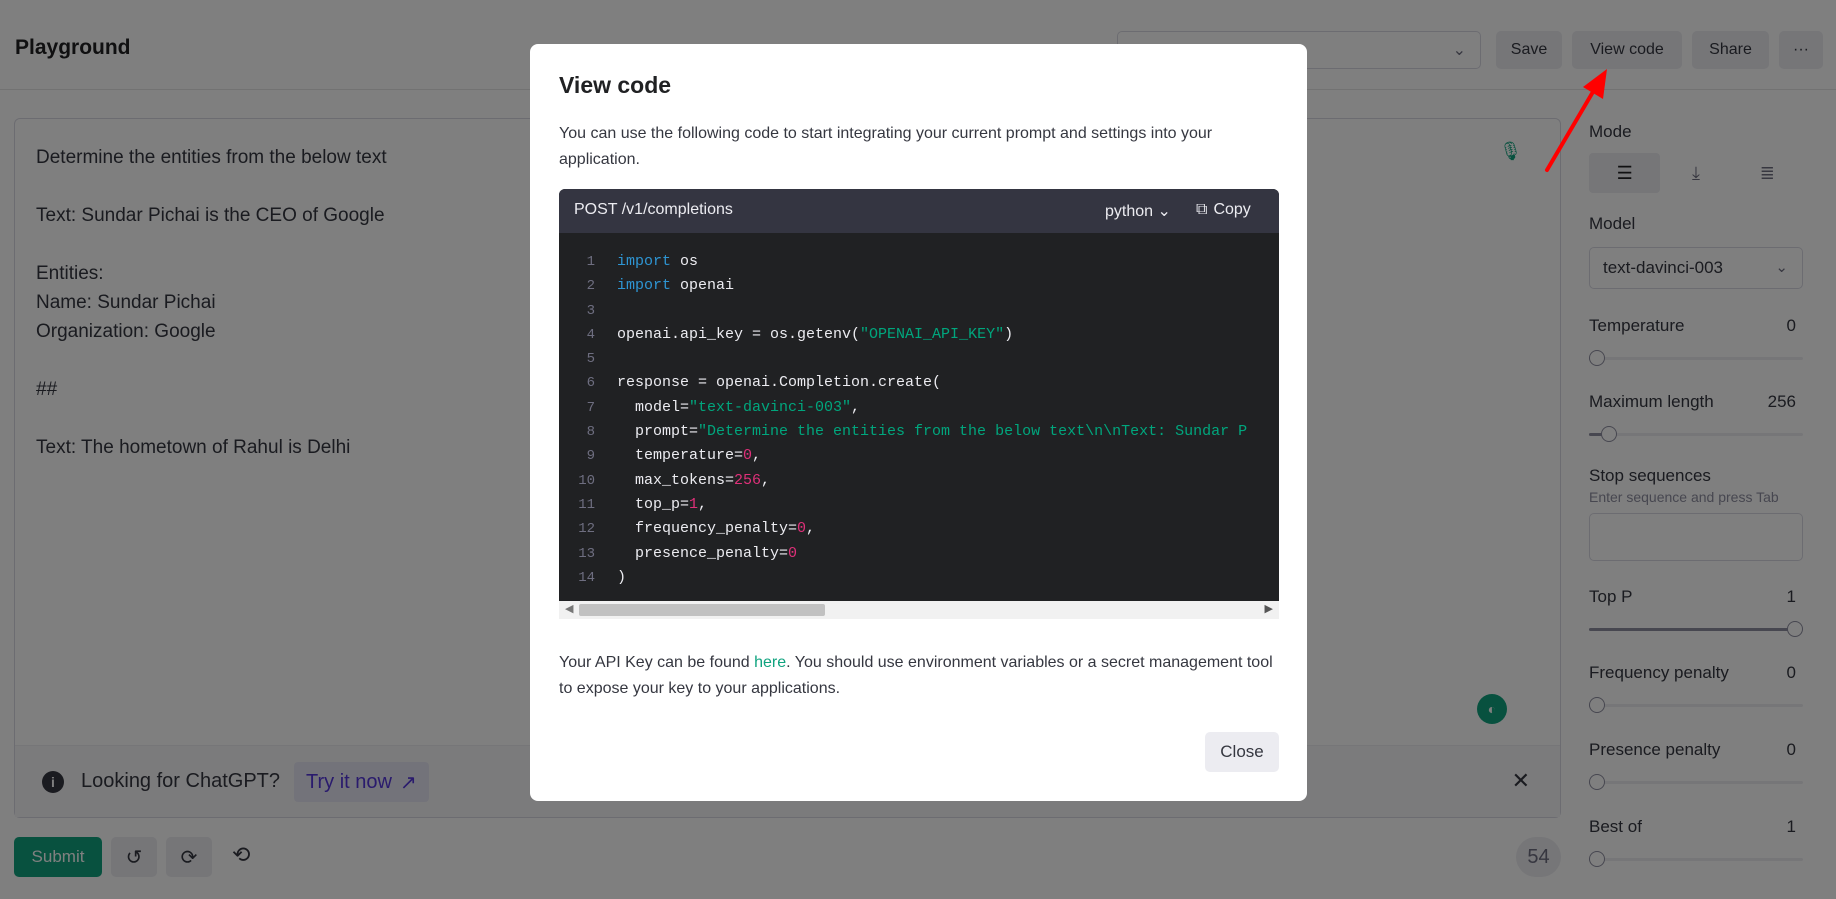 The height and width of the screenshot is (899, 1836). What do you see at coordinates (622, 577) in the screenshot?
I see `code-text: )` at bounding box center [622, 577].